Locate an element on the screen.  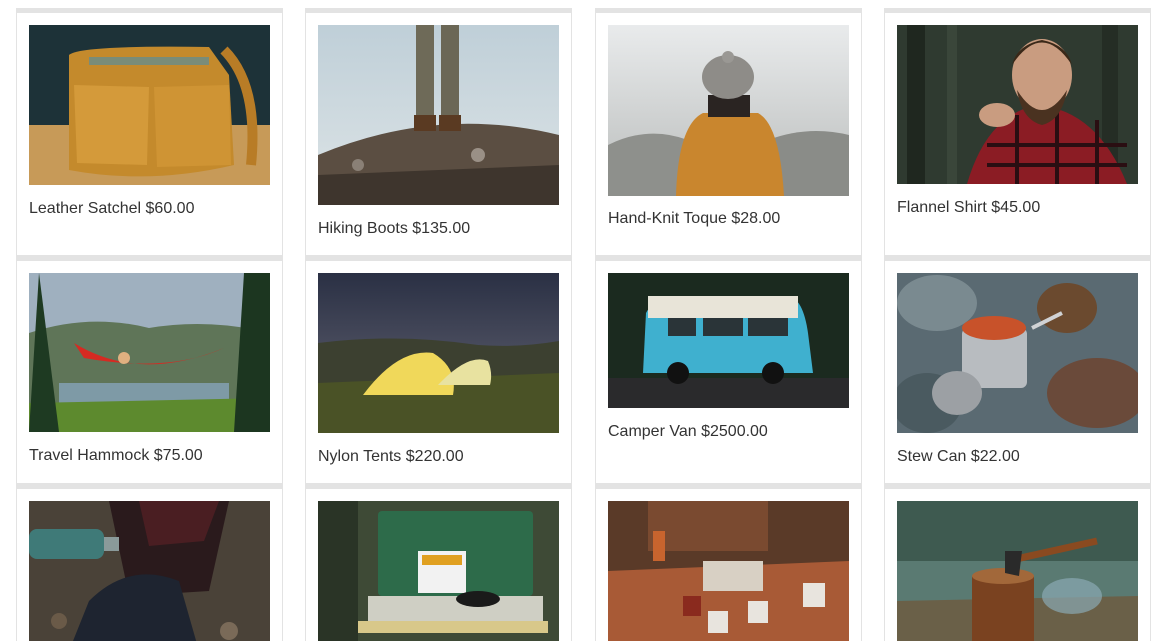
product-name: Travel Hammock is located at coordinates (89, 455).